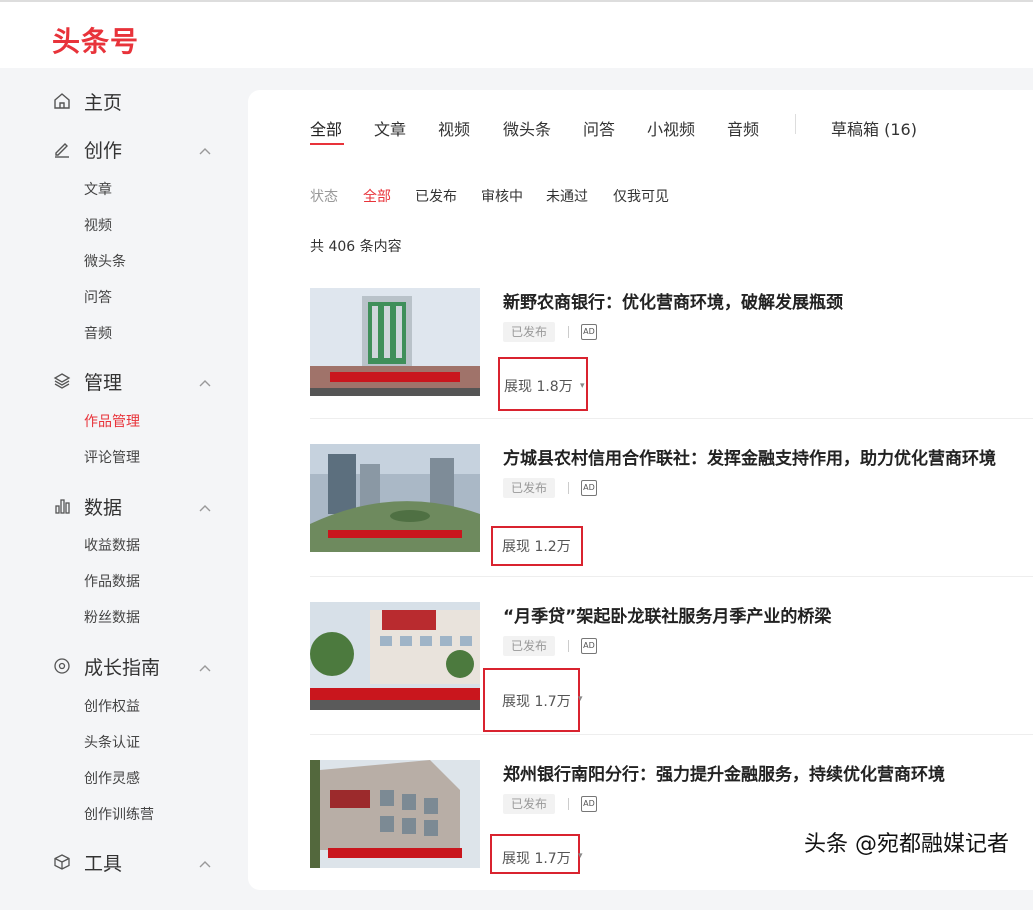  I want to click on cube-icon, so click(62, 862).